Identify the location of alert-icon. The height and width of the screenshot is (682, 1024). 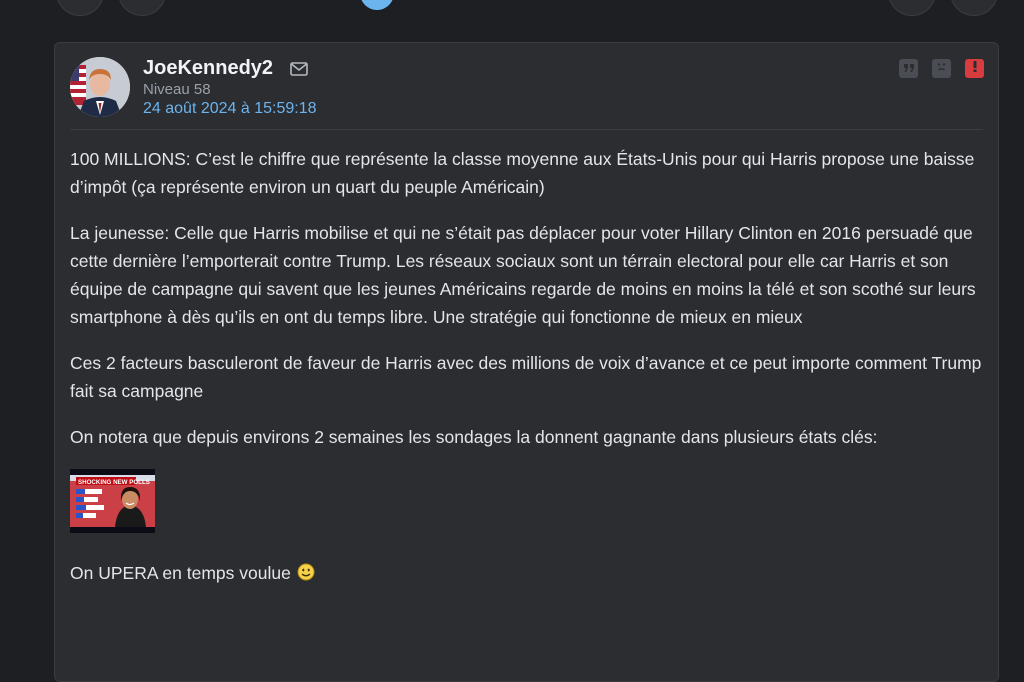
(975, 69).